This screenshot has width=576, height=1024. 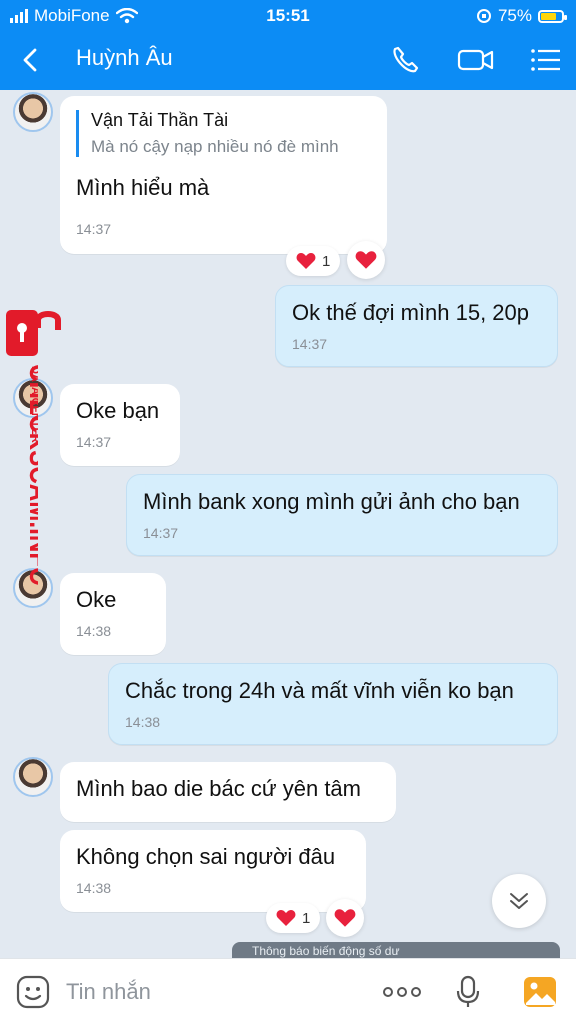 What do you see at coordinates (288, 16) in the screenshot?
I see `status-bar: MobiFone 15:51 75%` at bounding box center [288, 16].